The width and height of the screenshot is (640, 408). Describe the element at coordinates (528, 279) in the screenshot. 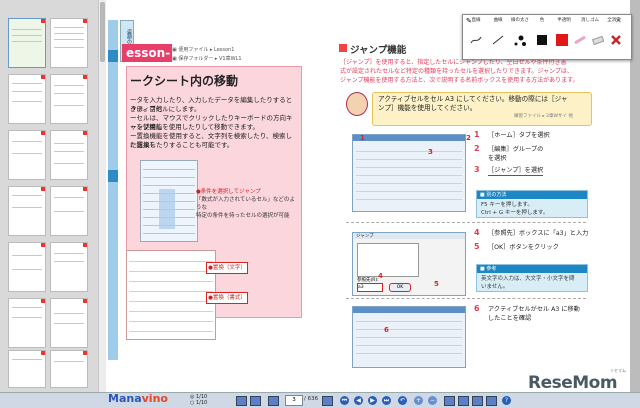

I see `panel-line: 英文字の入力は、大文字・小文字を問` at that location.